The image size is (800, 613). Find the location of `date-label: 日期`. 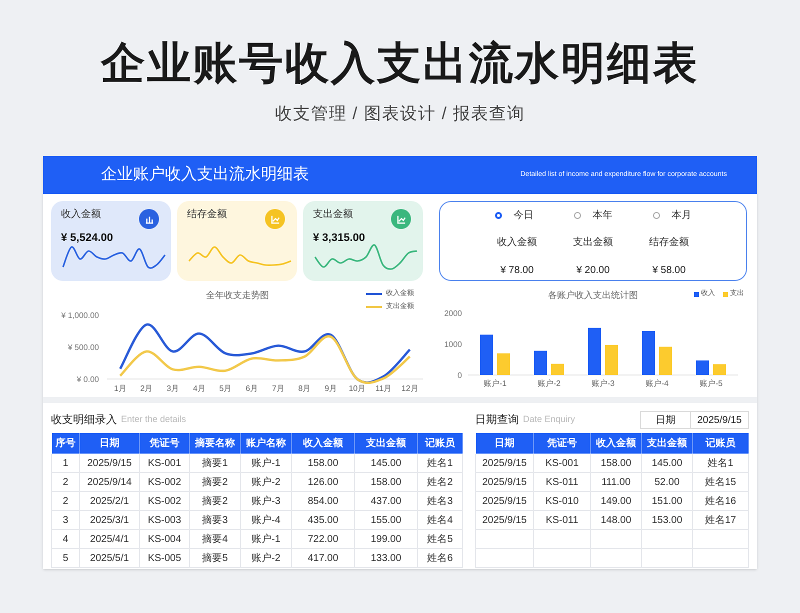

date-label: 日期 is located at coordinates (666, 420).